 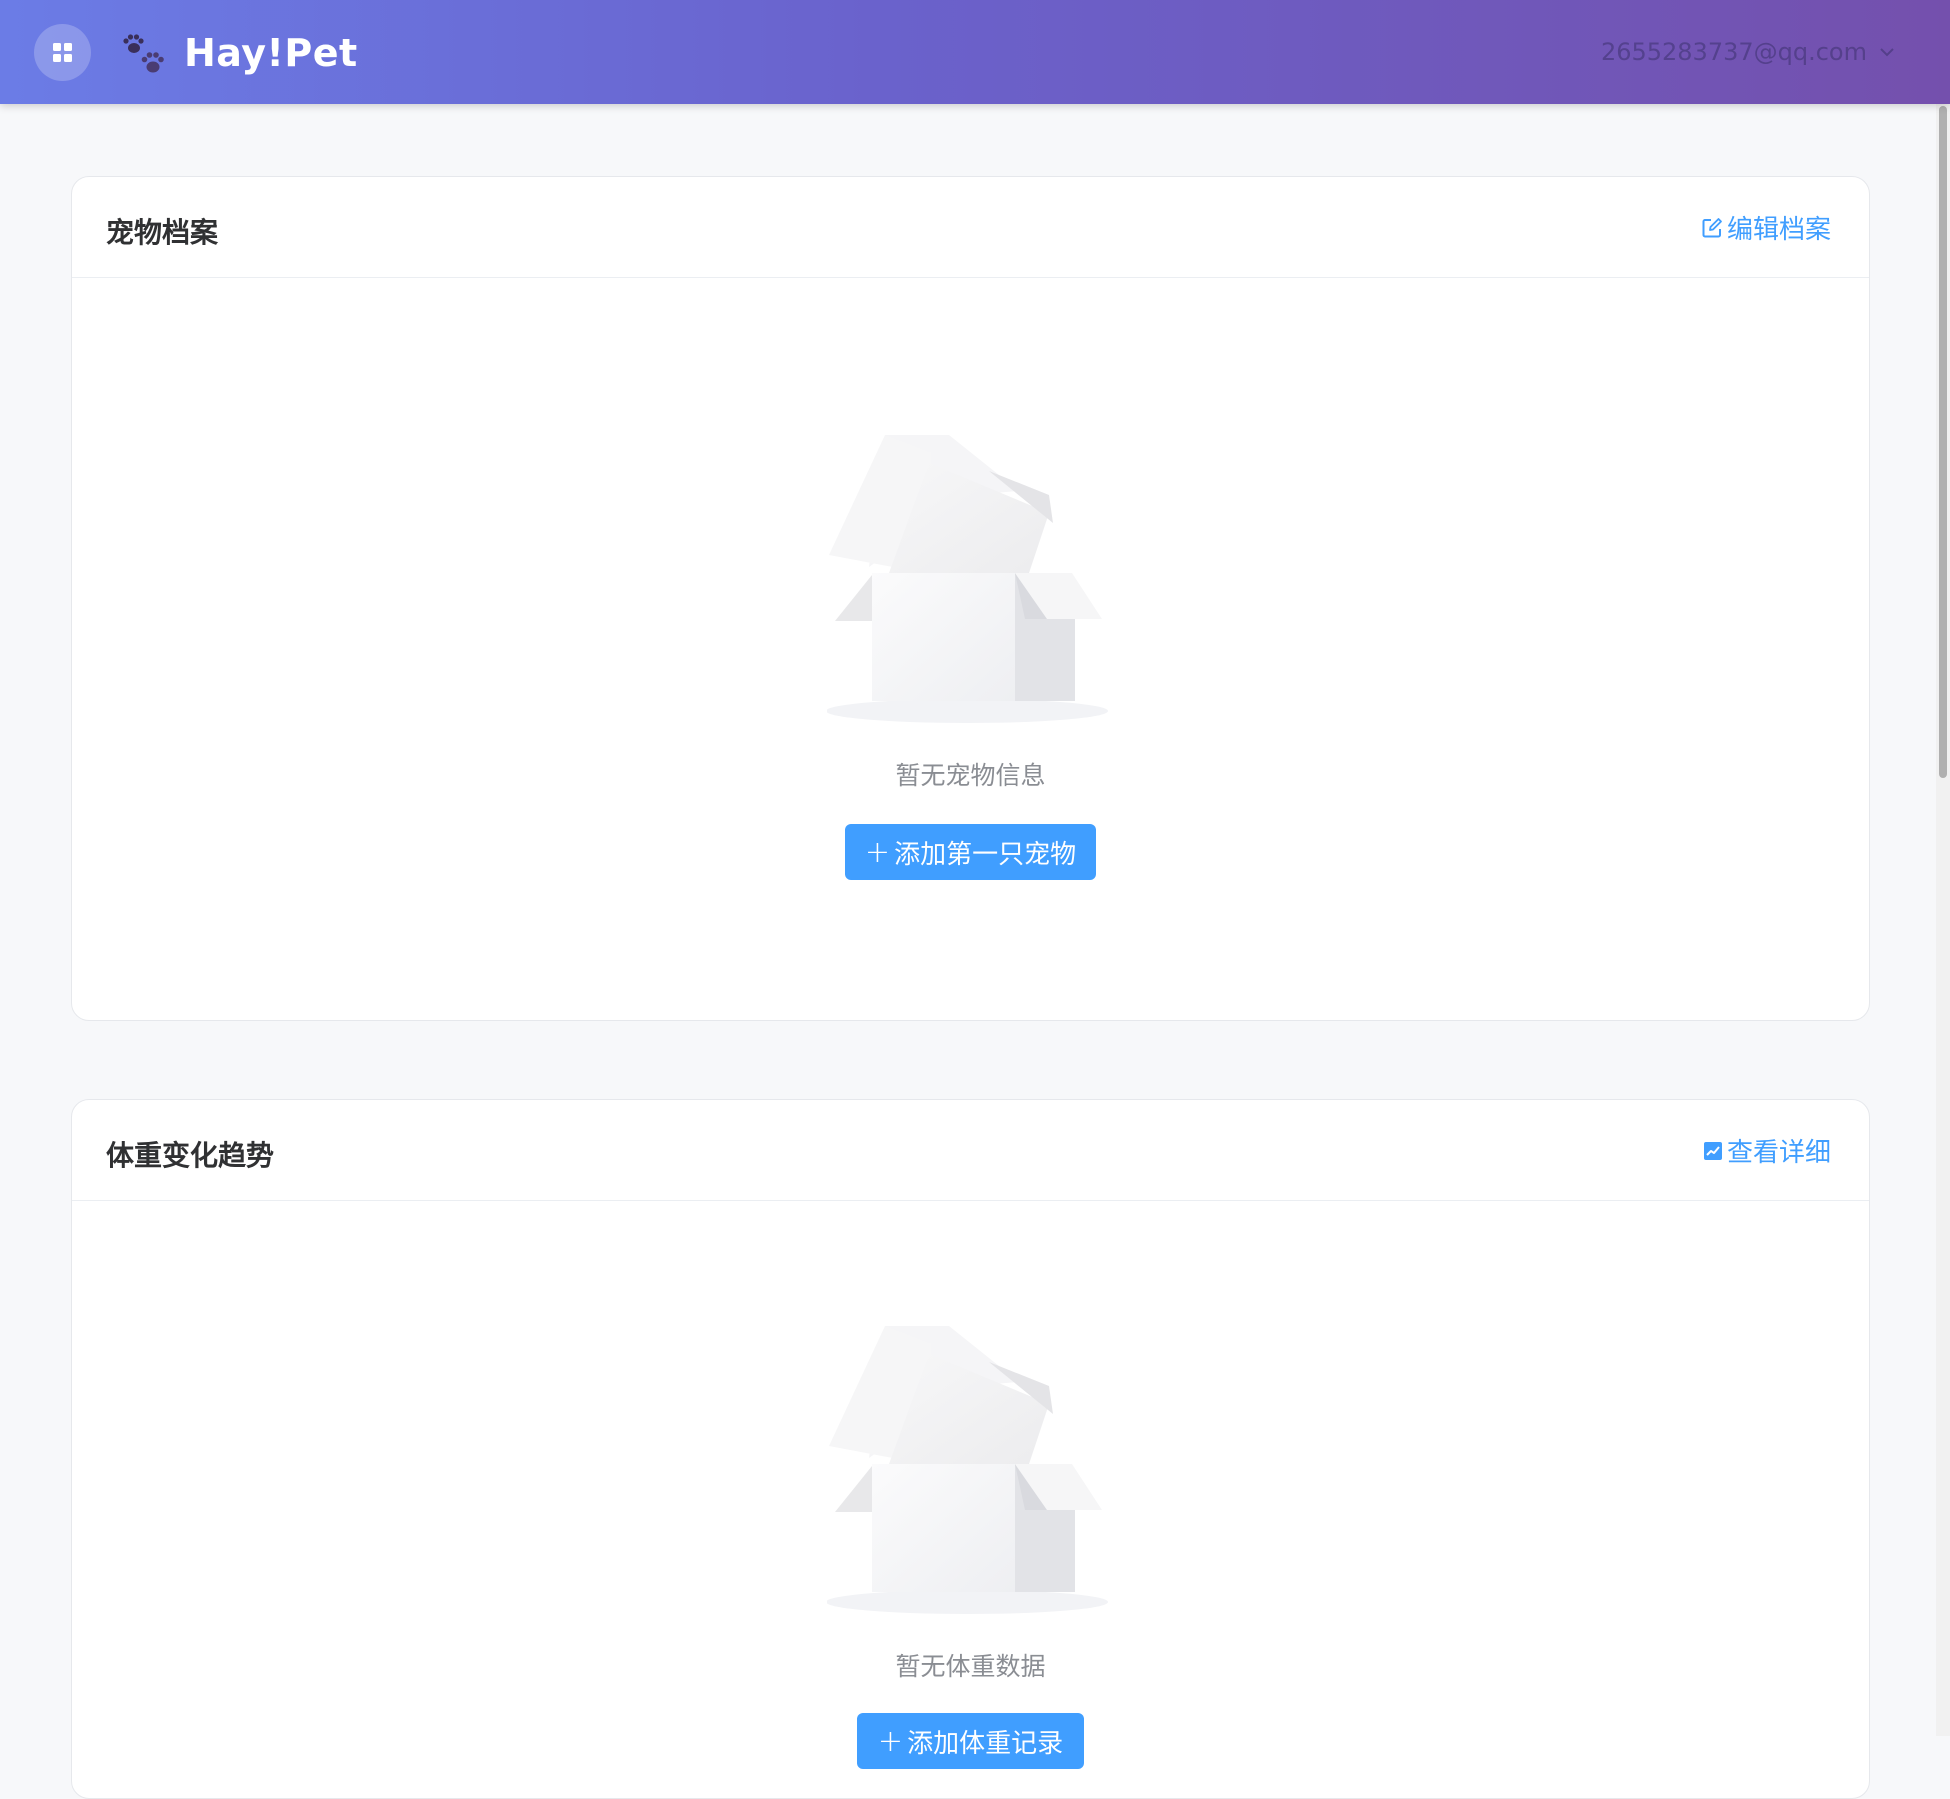 I want to click on app-logo: Hay!Pet, so click(x=239, y=53).